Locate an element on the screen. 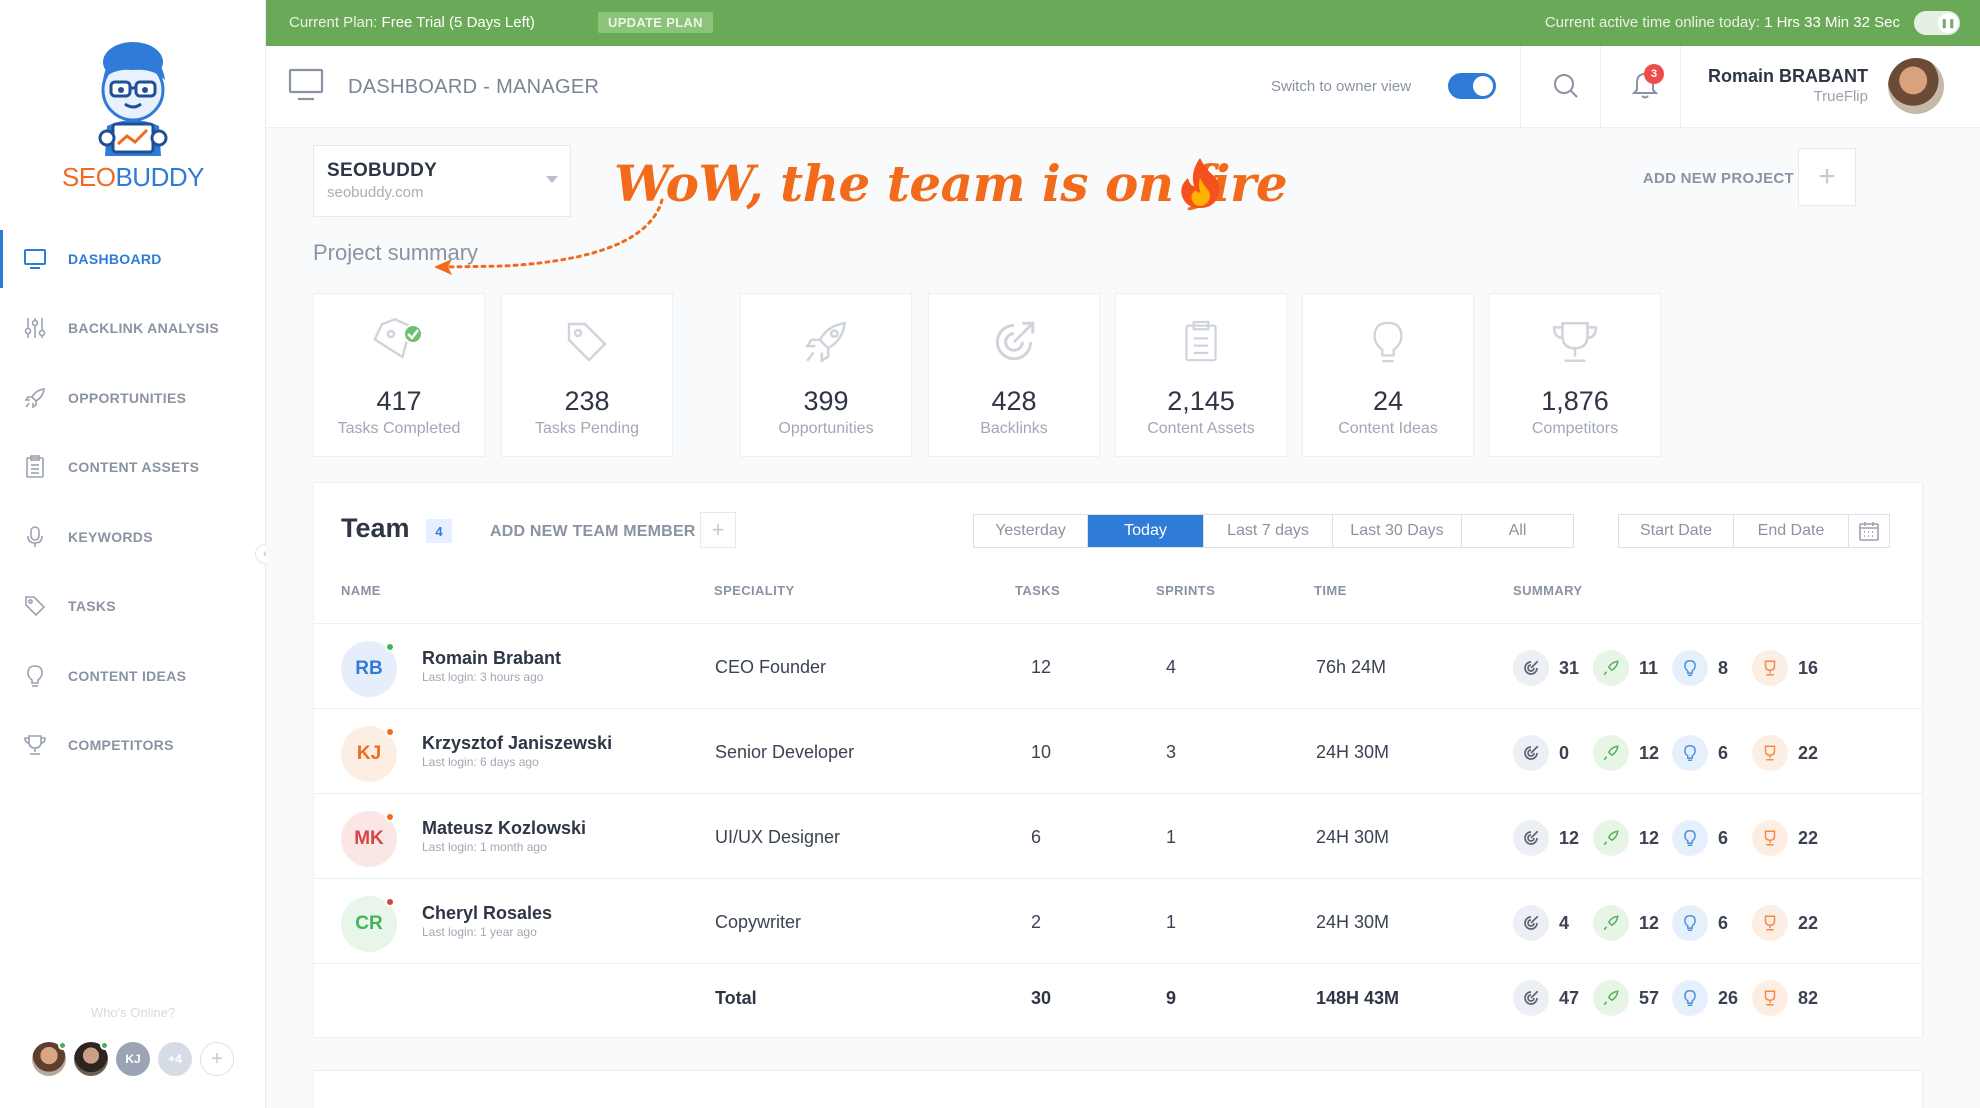 Image resolution: width=1980 pixels, height=1108 pixels. avatar: KJ is located at coordinates (133, 1059).